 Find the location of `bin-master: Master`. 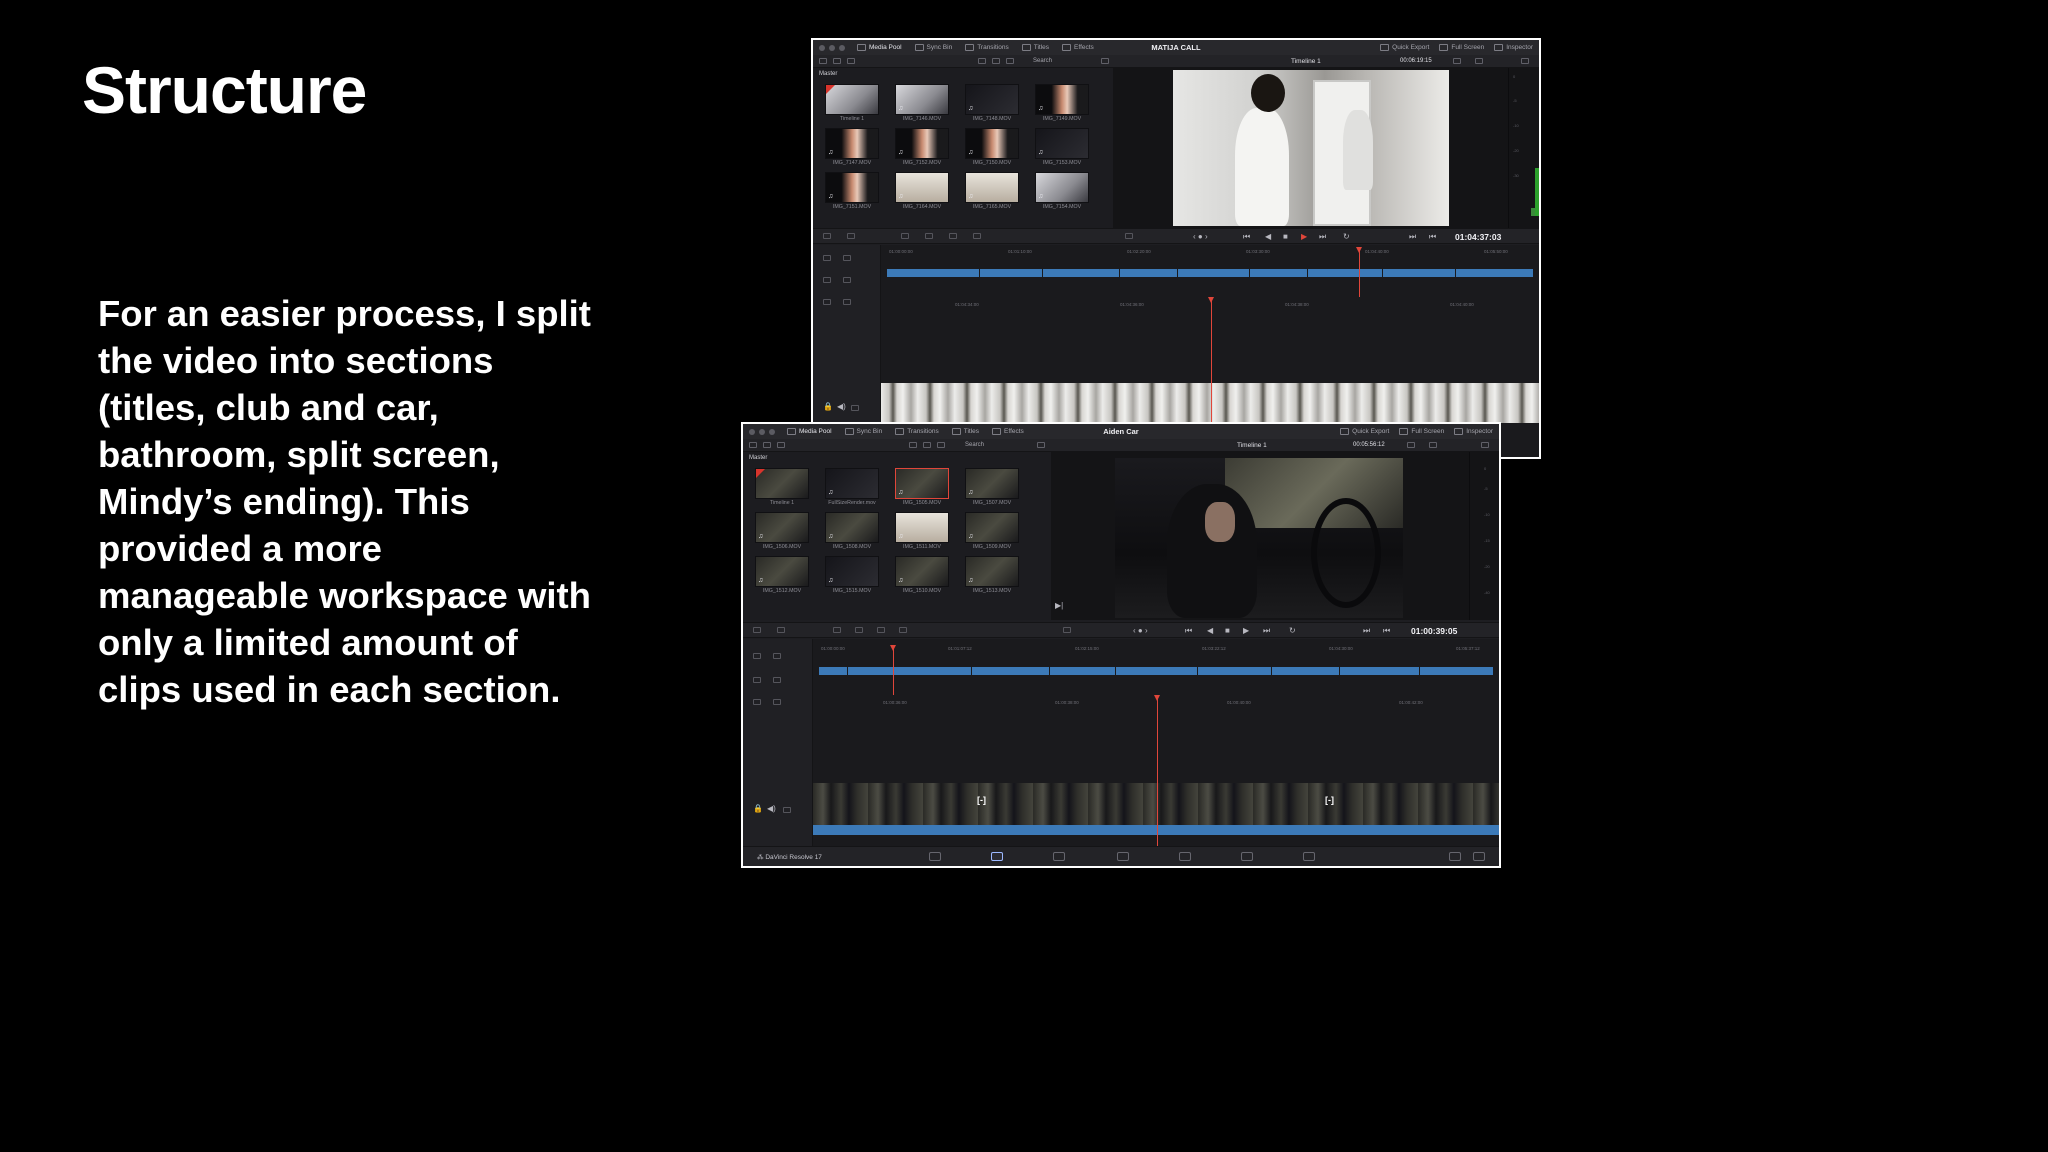

bin-master: Master is located at coordinates (828, 74).